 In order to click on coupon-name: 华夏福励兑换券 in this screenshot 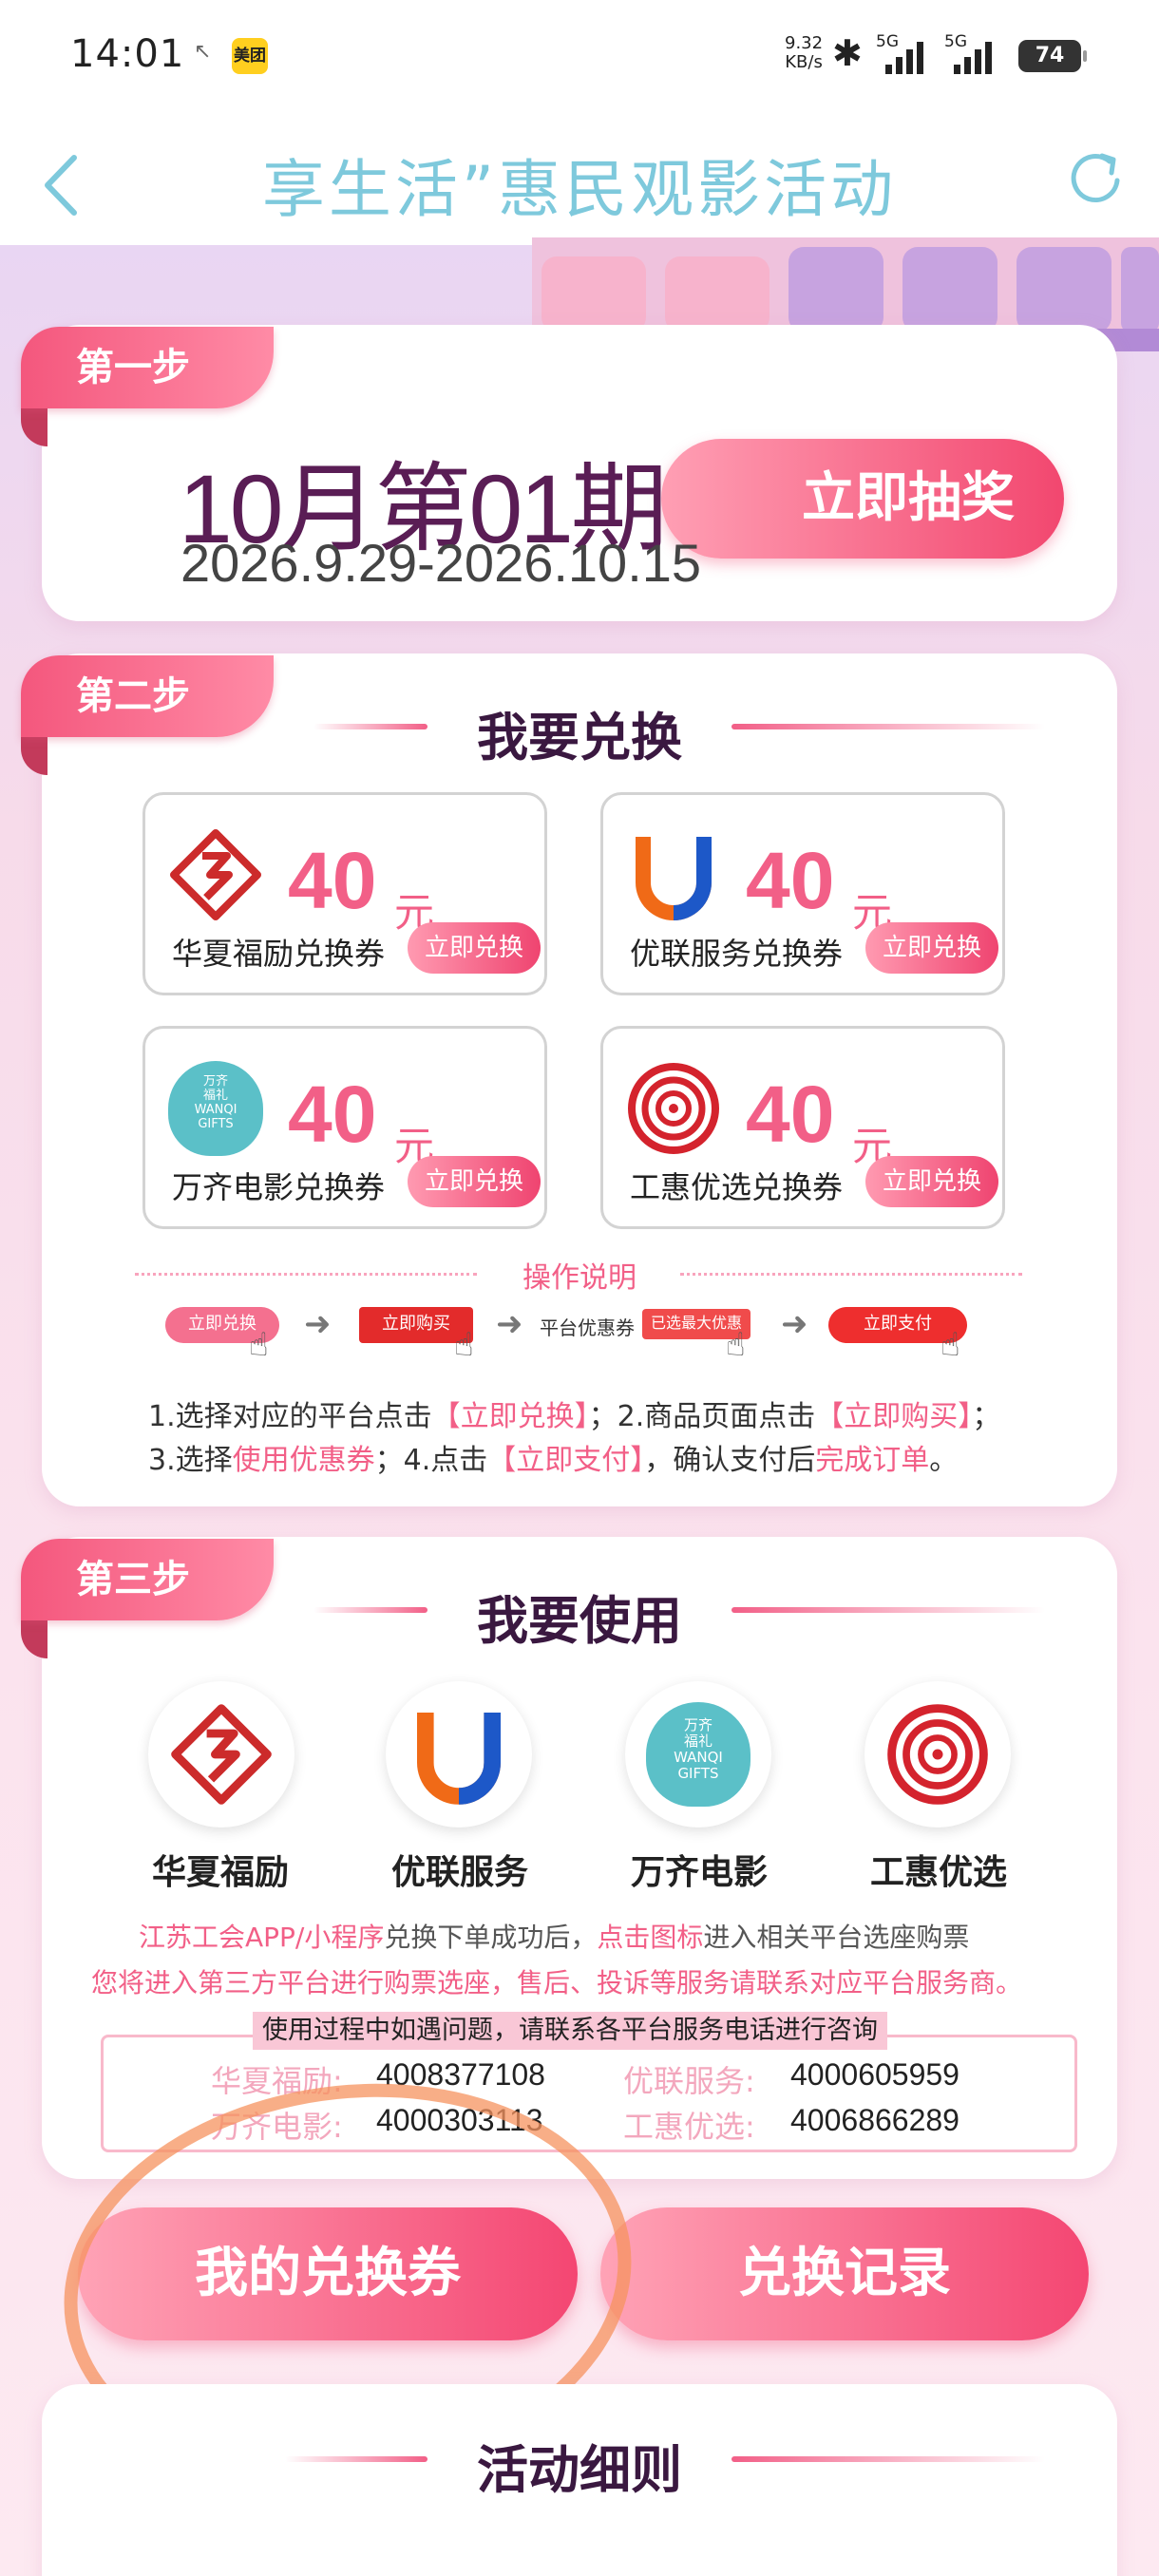, I will do `click(279, 954)`.